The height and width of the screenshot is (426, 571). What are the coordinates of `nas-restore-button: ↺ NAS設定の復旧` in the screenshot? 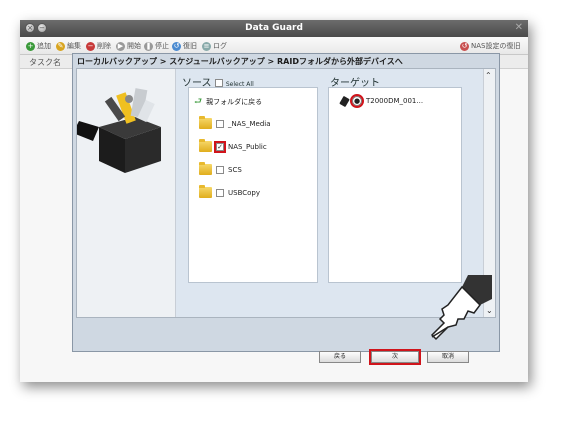 It's located at (490, 46).